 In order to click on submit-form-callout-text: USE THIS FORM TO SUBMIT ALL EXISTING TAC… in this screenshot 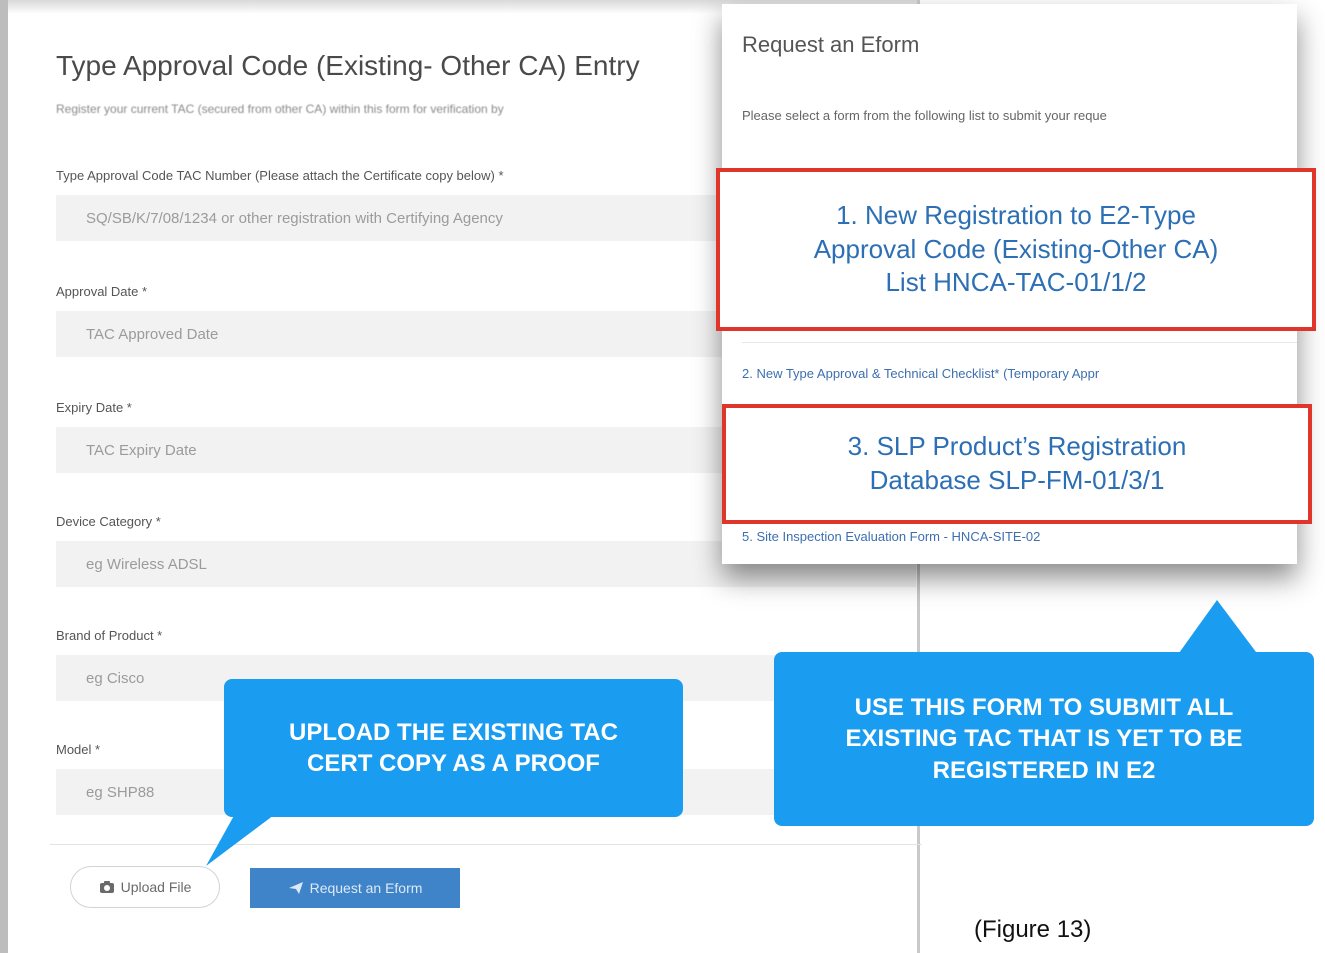, I will do `click(1044, 739)`.